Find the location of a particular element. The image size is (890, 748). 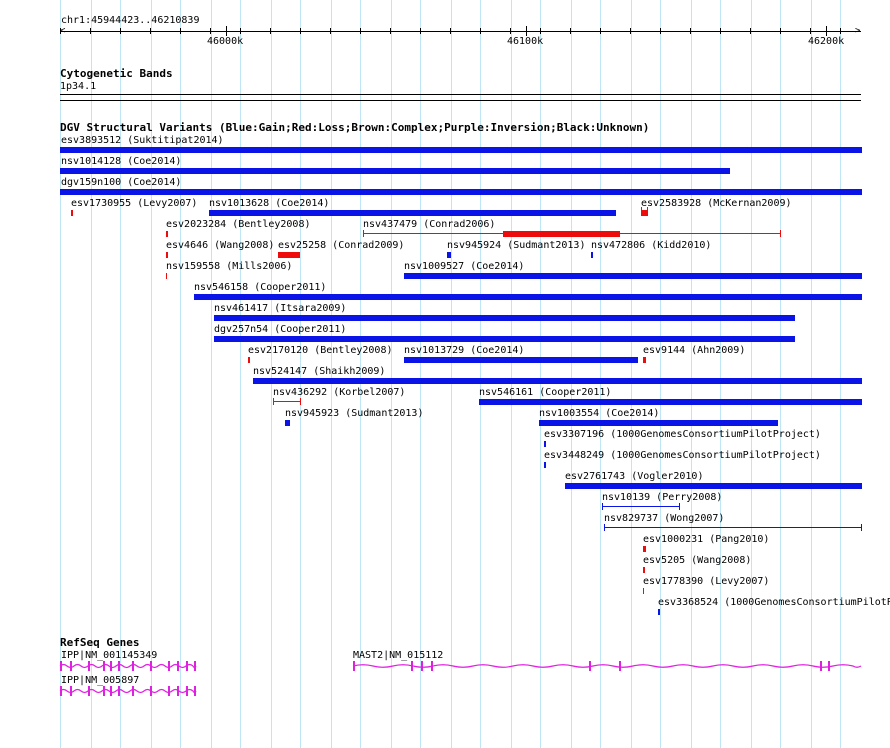

gene-models is located at coordinates (460, 678).